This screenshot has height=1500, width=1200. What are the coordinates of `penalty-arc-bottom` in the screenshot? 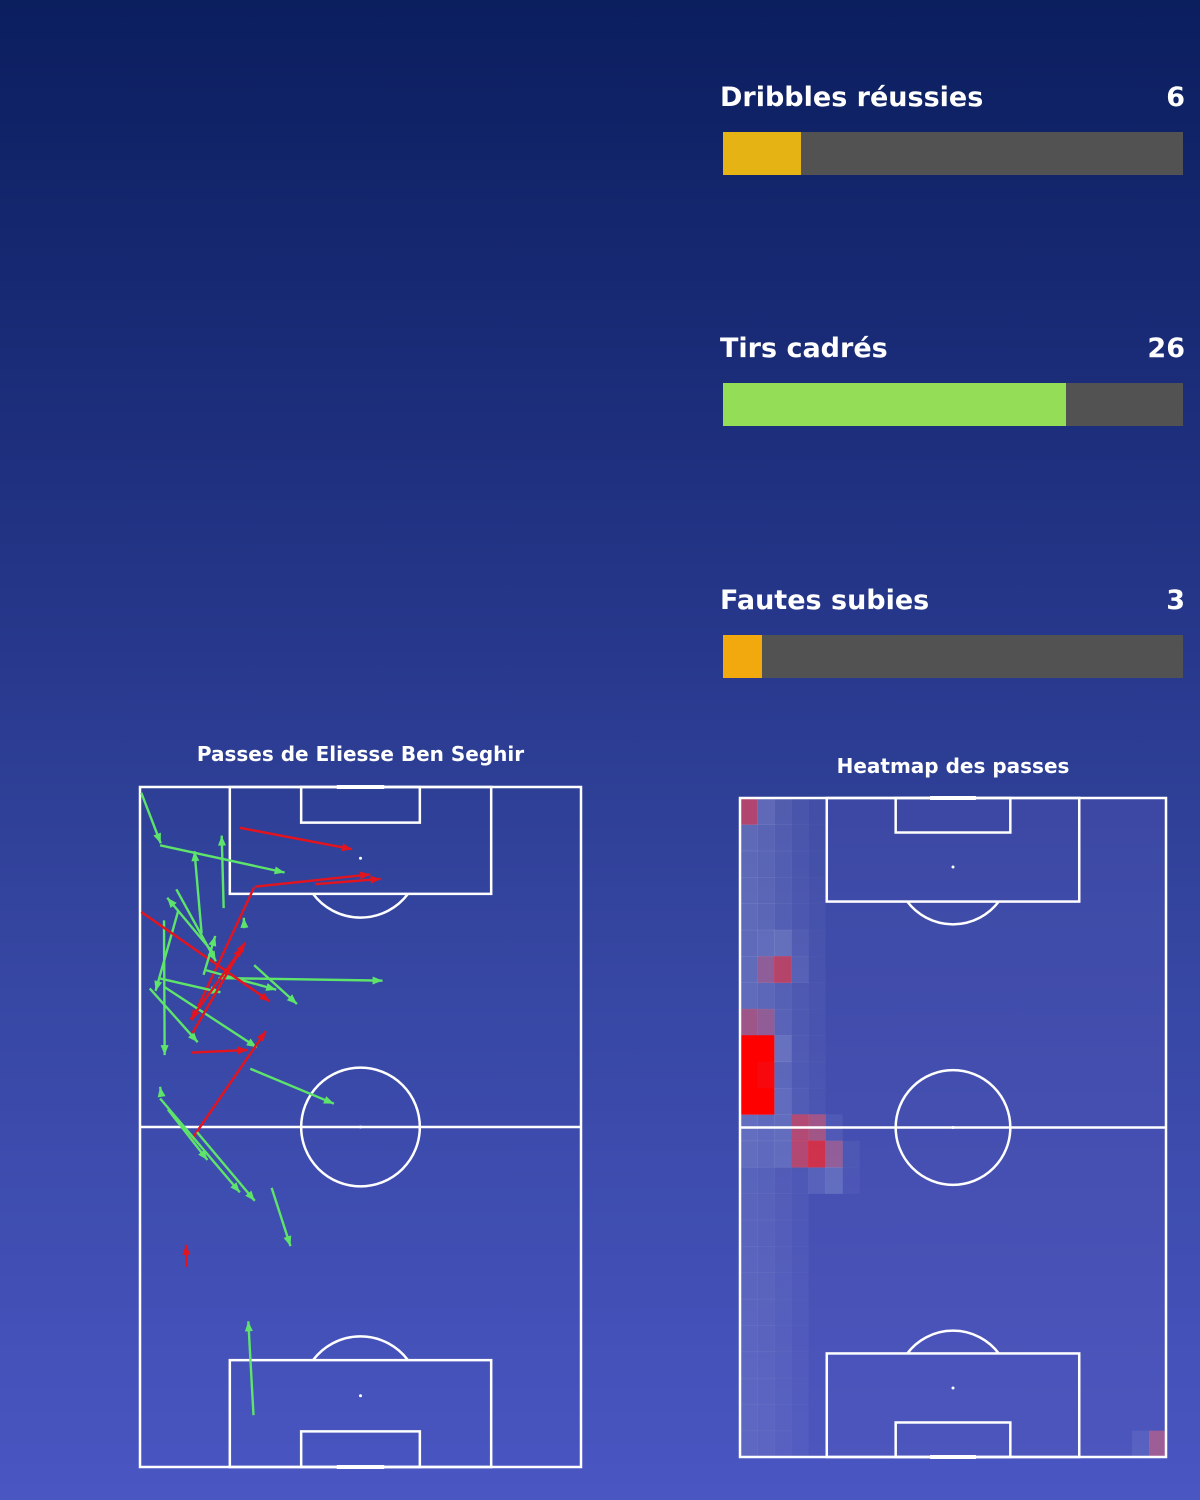 It's located at (360, 1348).